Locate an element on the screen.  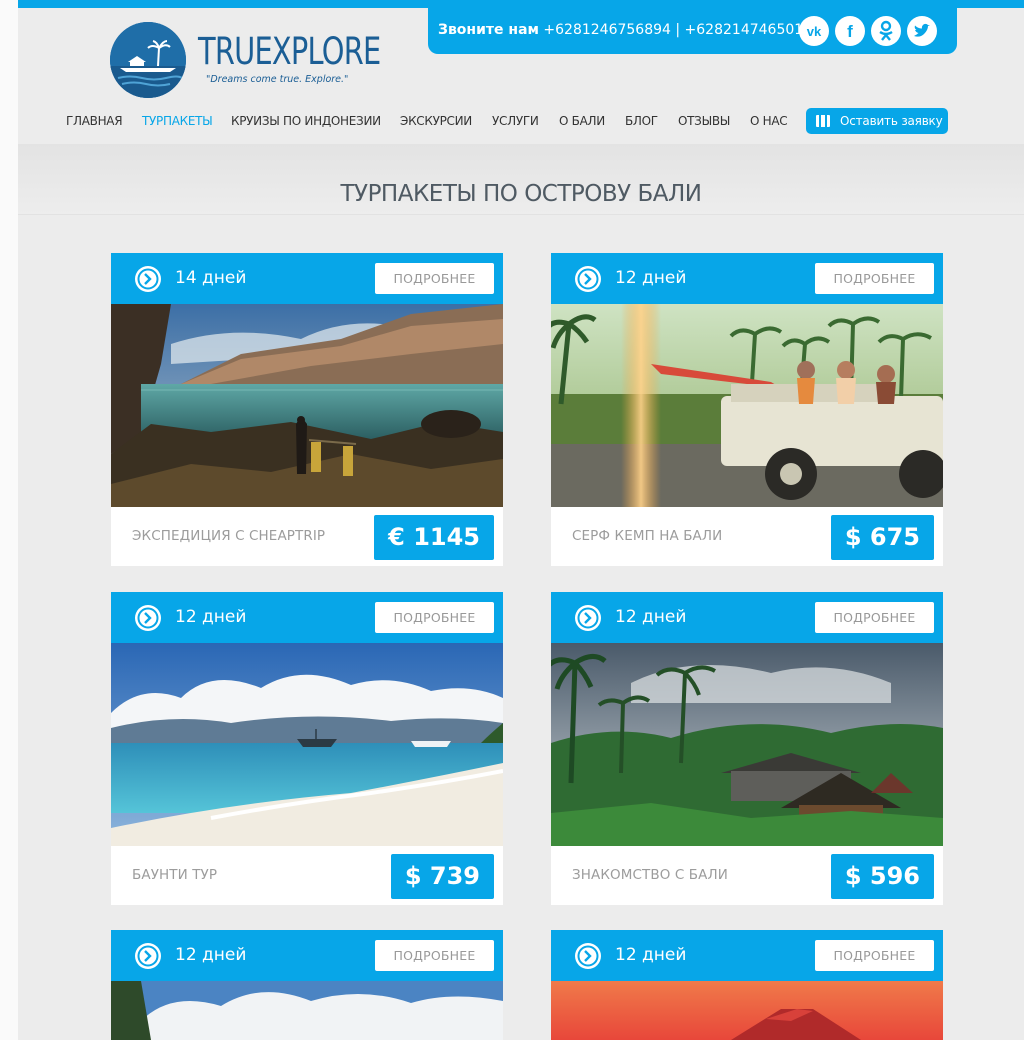
top-accent-strip is located at coordinates (521, 4).